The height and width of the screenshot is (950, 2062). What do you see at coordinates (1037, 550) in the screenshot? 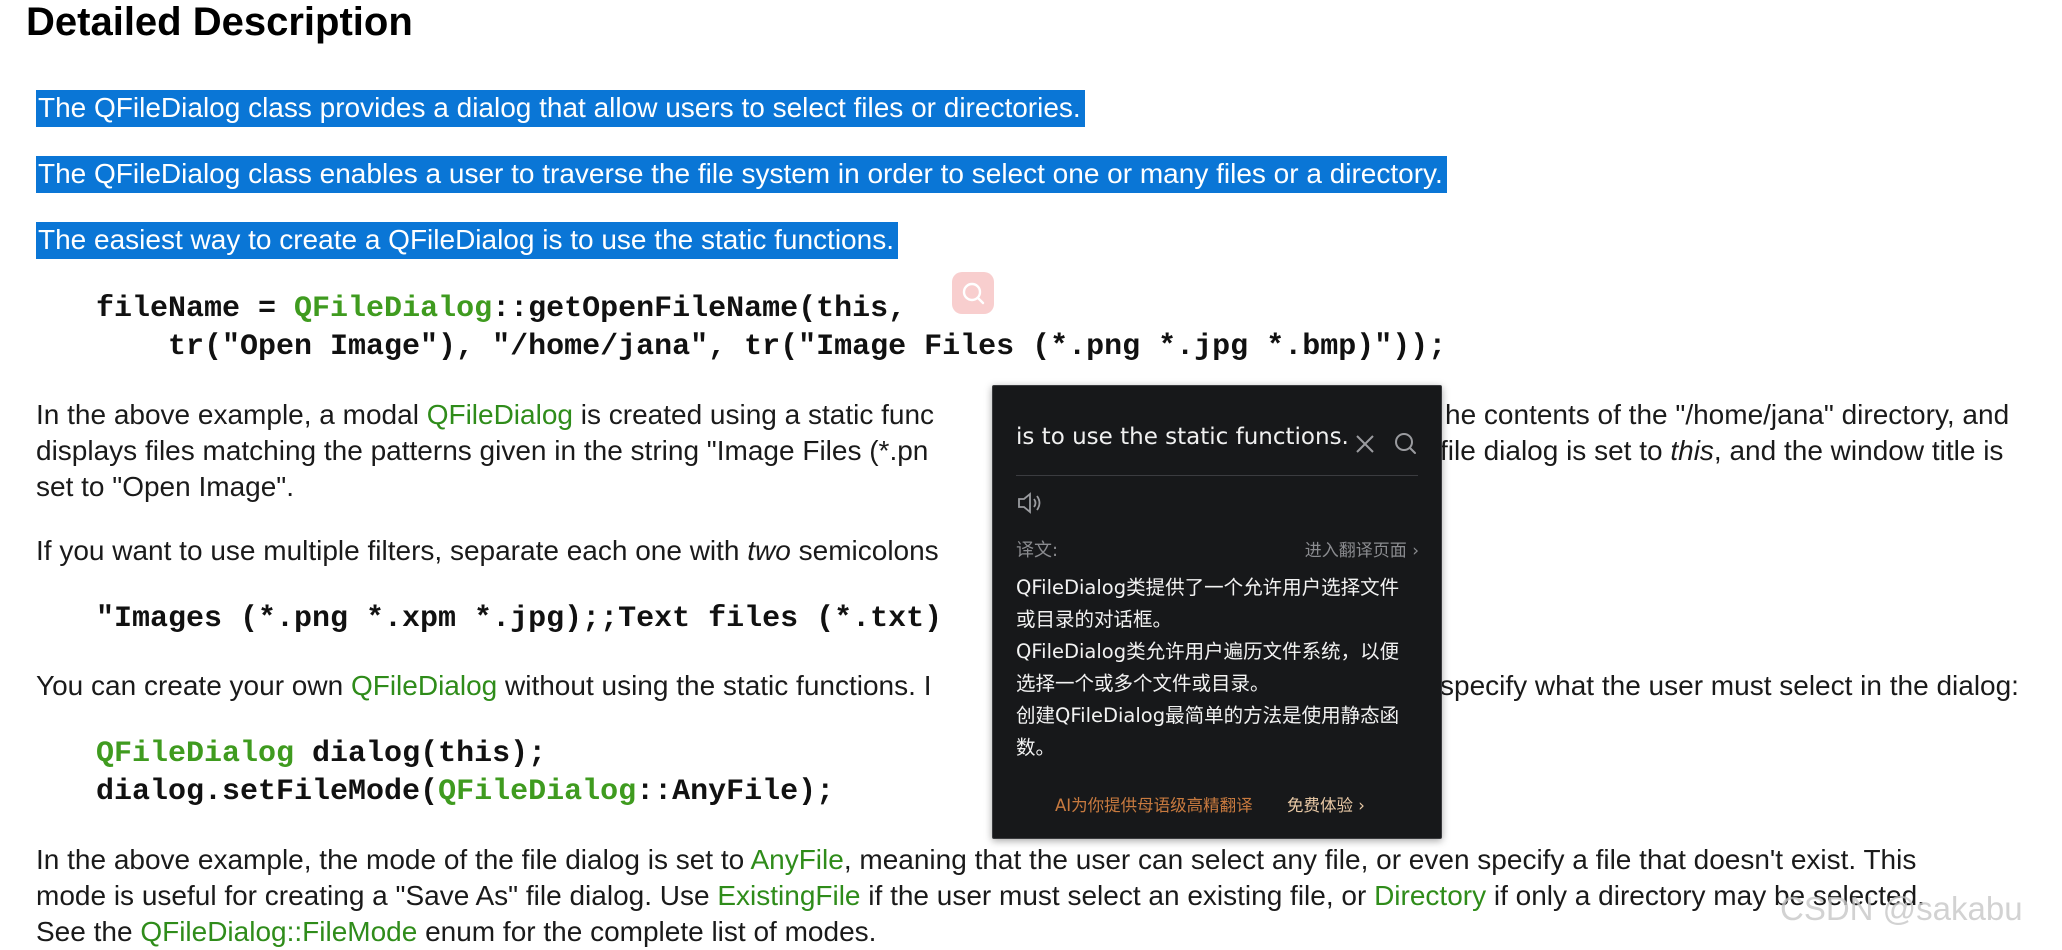
I see `translation-label: 译文:` at bounding box center [1037, 550].